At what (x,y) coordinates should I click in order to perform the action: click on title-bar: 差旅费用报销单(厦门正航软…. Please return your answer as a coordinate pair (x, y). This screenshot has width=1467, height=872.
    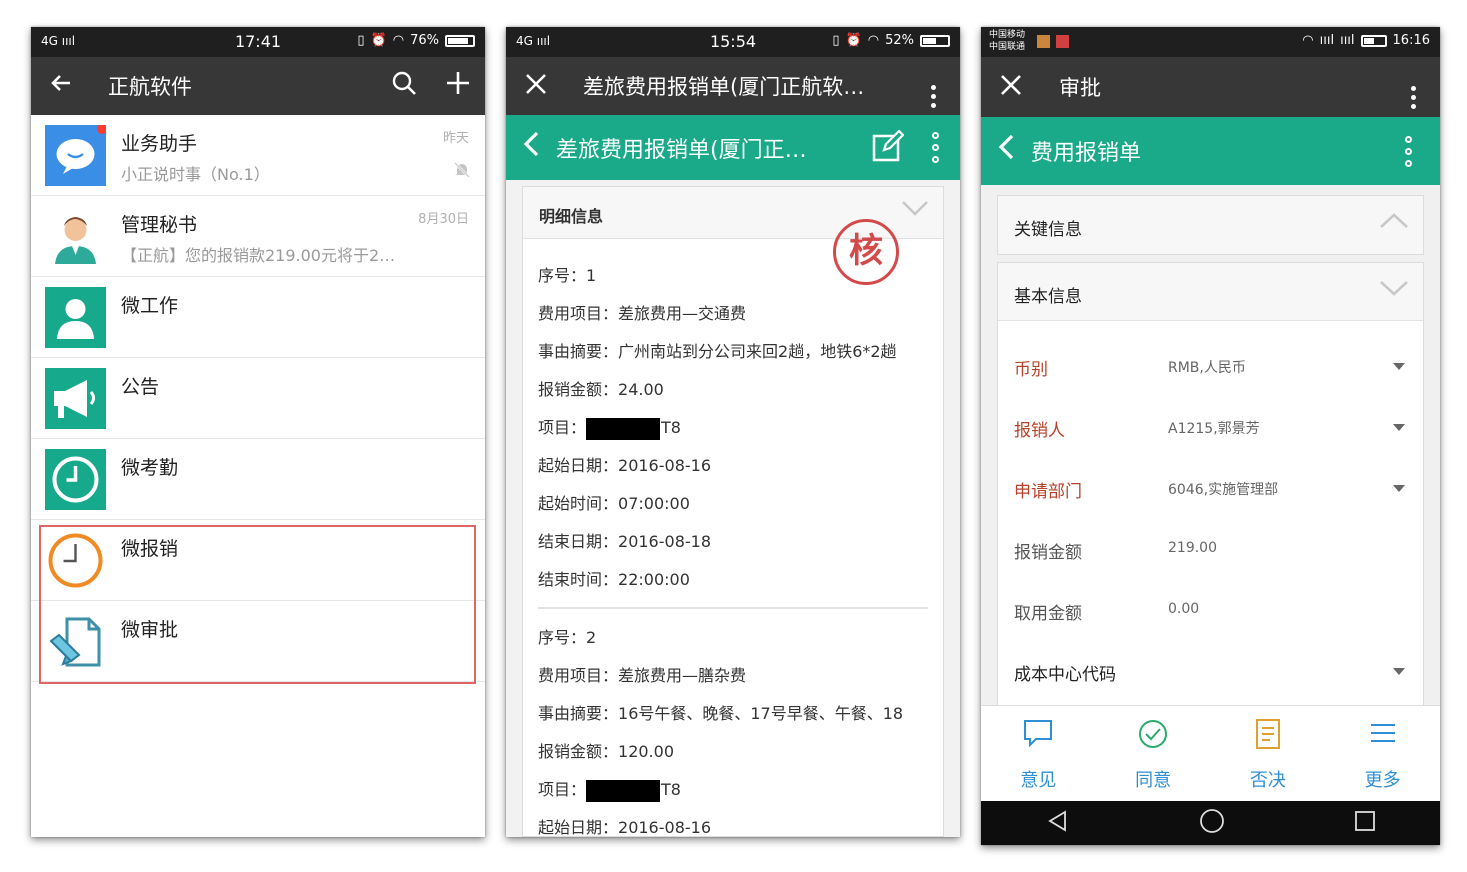
    Looking at the image, I should click on (733, 86).